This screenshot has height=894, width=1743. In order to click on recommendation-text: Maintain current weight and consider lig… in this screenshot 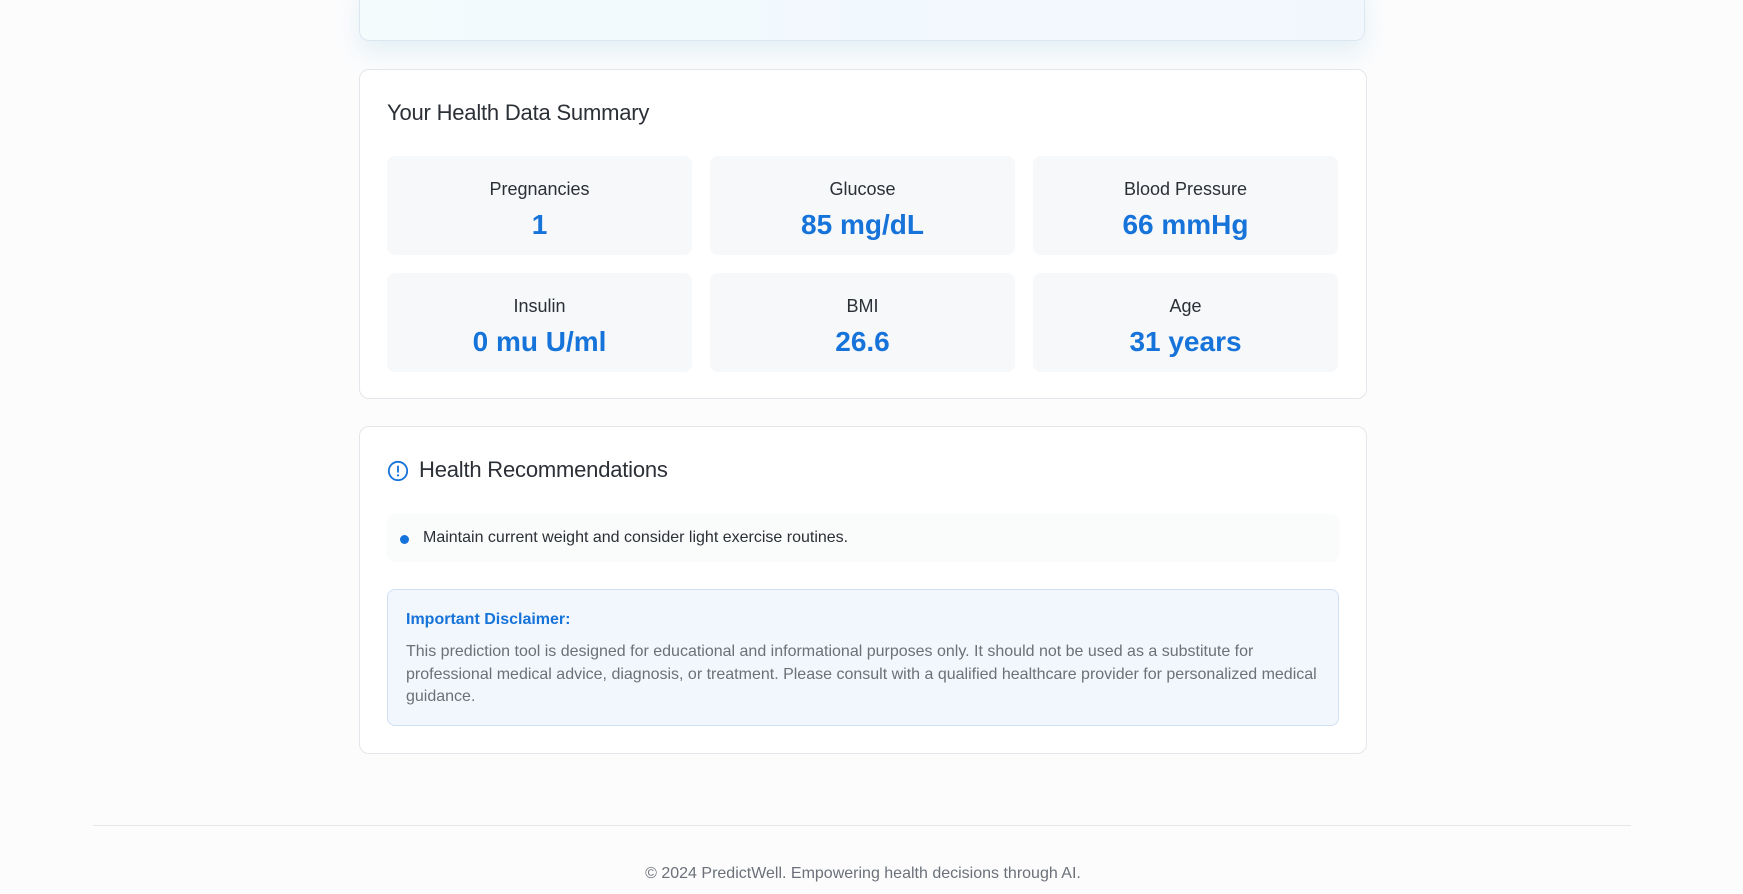, I will do `click(636, 537)`.